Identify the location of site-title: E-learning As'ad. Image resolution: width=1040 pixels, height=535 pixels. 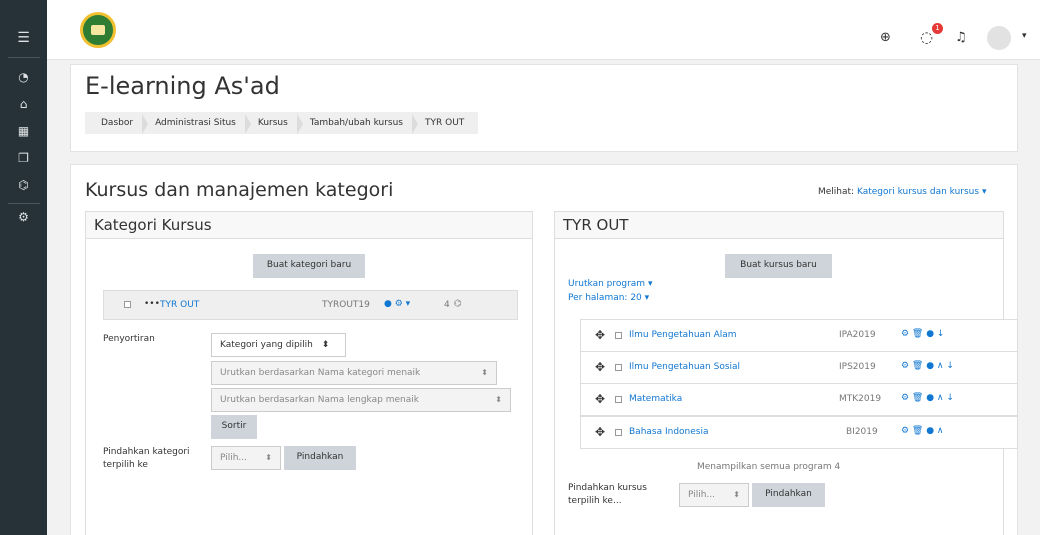
(182, 86).